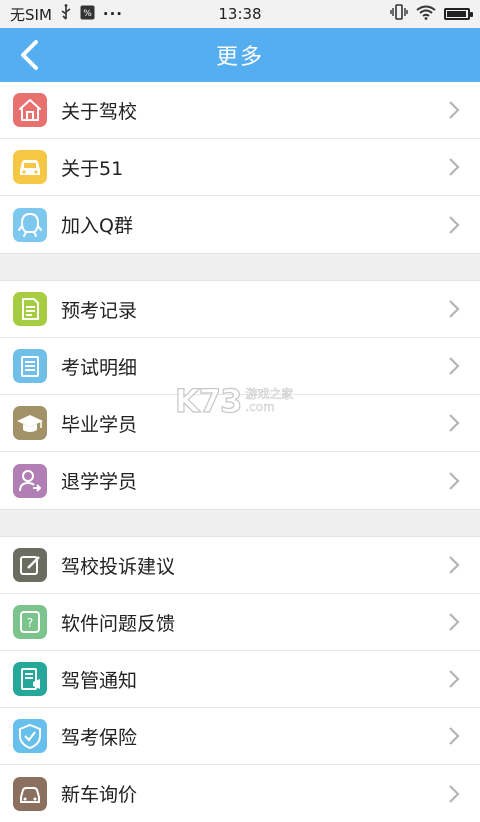 This screenshot has width=480, height=822. What do you see at coordinates (99, 680) in the screenshot?
I see `menu-item-label: 驾管通知` at bounding box center [99, 680].